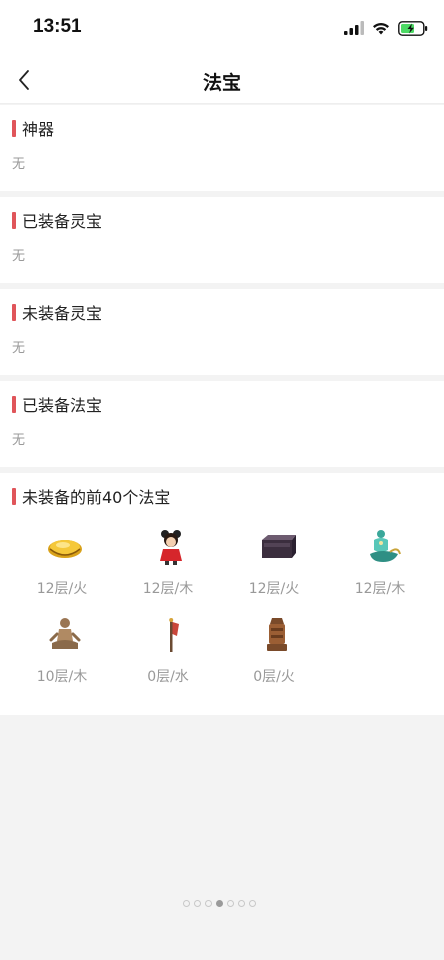 The height and width of the screenshot is (960, 444). What do you see at coordinates (222, 424) in the screenshot?
I see `section-equipped-fabao: 已装备法宝 无` at bounding box center [222, 424].